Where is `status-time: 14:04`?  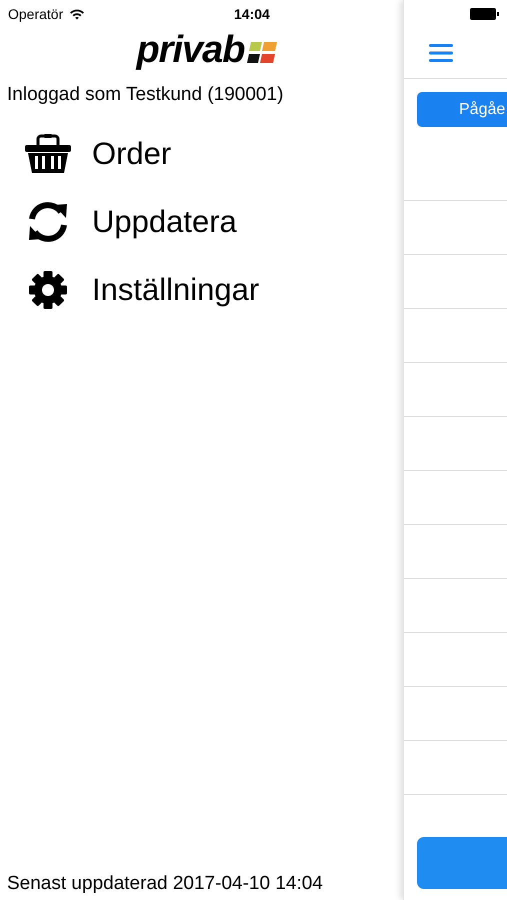 status-time: 14:04 is located at coordinates (252, 14).